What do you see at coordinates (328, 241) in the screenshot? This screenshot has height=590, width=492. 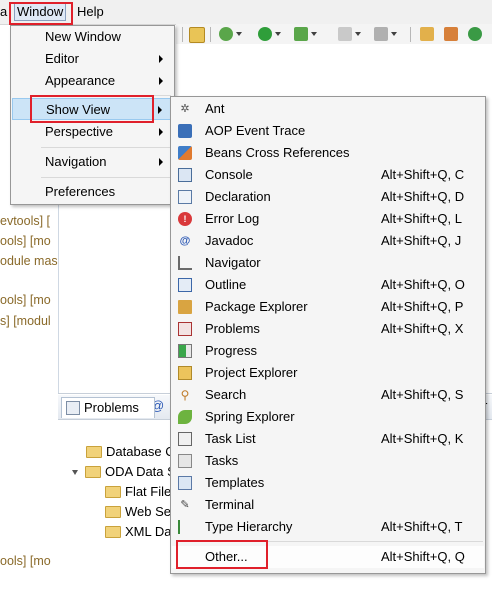 I see `menu-item-javadoc: @ Javadoc Alt+Shift+Q, J` at bounding box center [328, 241].